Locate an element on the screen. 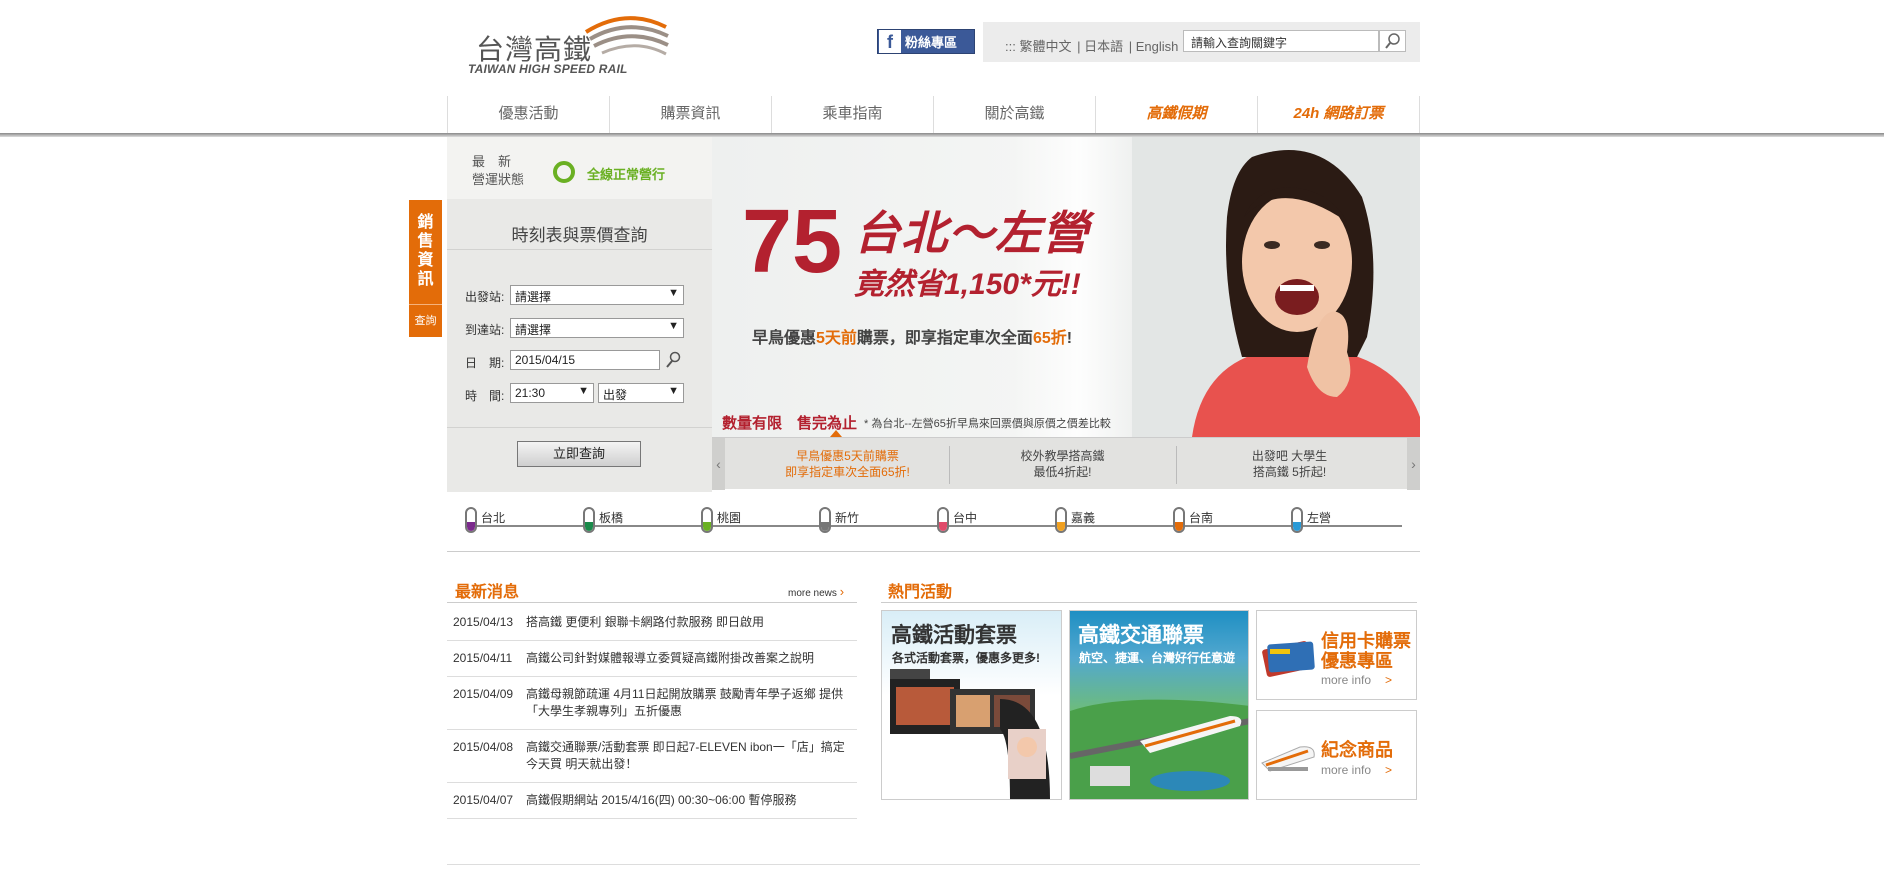 The image size is (1884, 882). time-value: 21:30 is located at coordinates (530, 393).